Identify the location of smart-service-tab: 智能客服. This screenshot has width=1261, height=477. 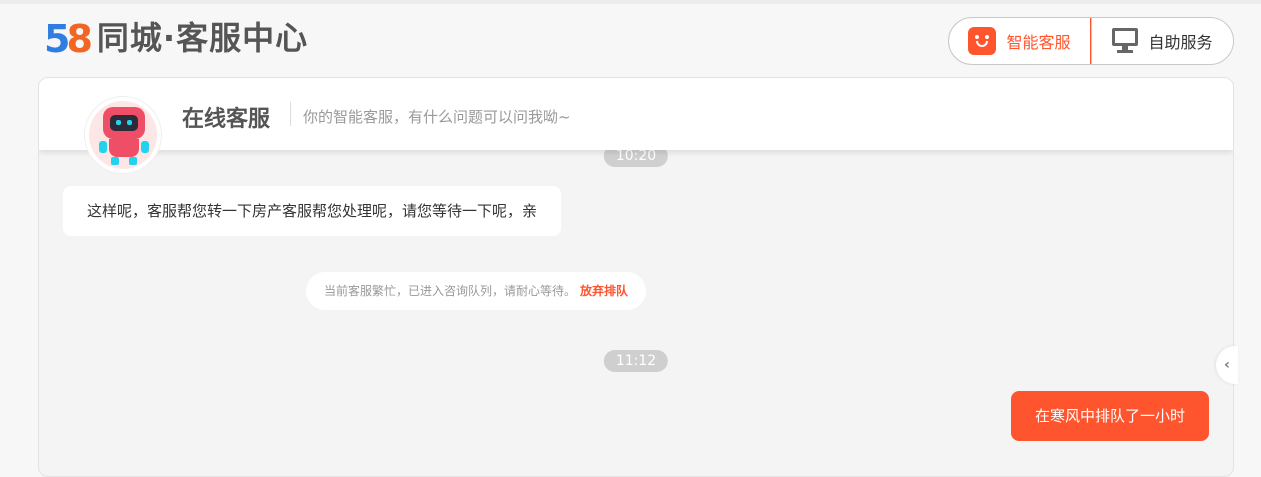
(1020, 41).